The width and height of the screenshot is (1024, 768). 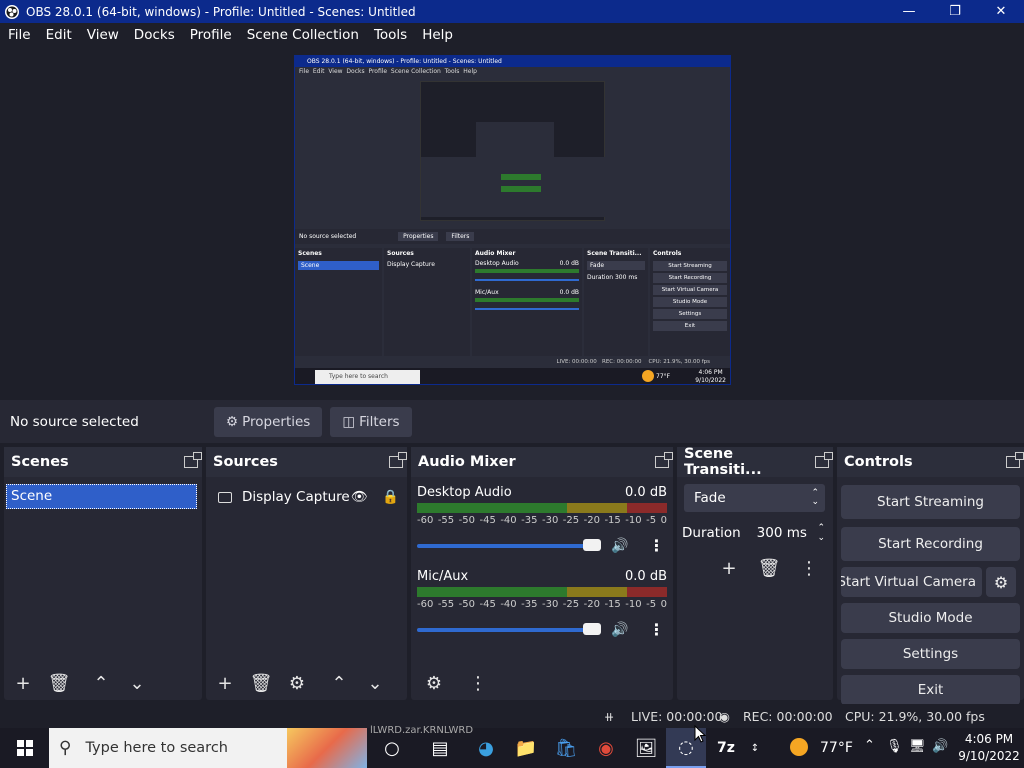 What do you see at coordinates (297, 683) in the screenshot?
I see `source-properties-gear-icon: ⚙` at bounding box center [297, 683].